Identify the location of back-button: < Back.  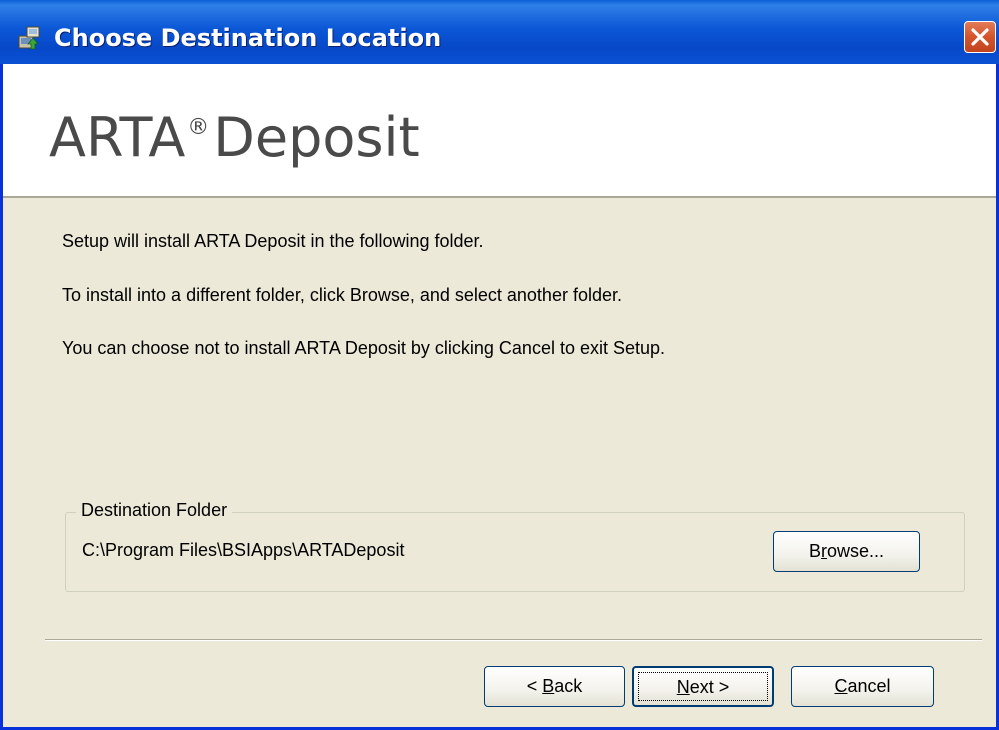
(554, 686).